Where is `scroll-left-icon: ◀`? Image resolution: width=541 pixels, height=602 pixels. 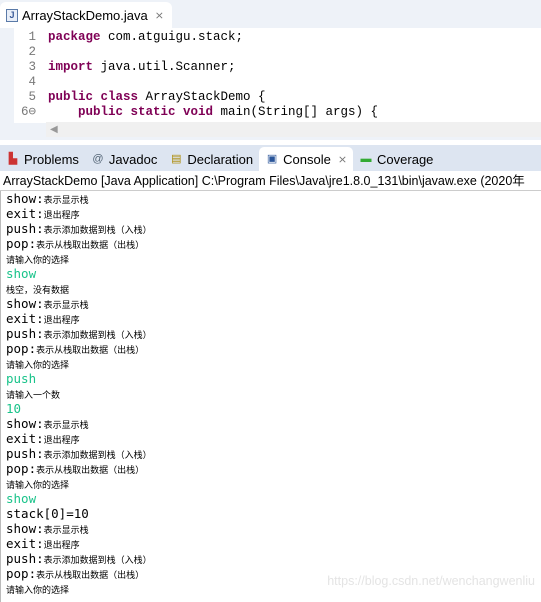 scroll-left-icon: ◀ is located at coordinates (54, 129).